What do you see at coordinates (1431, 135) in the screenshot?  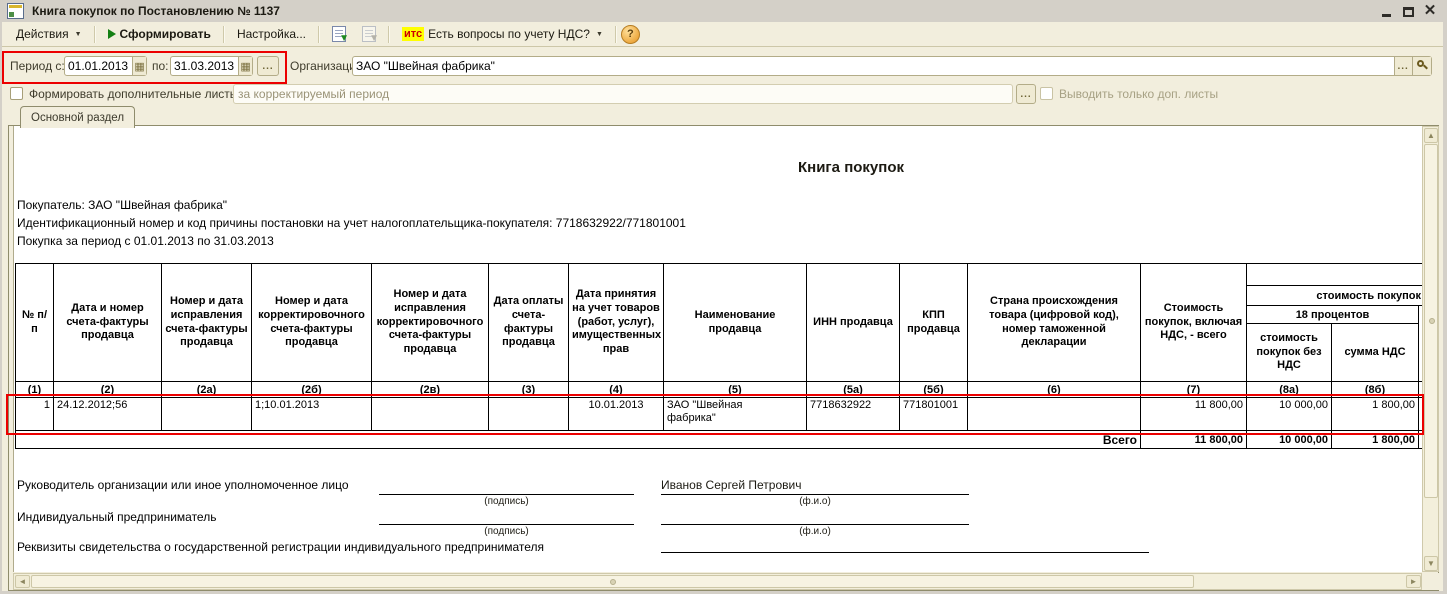 I see `scroll-up-icon: ▲` at bounding box center [1431, 135].